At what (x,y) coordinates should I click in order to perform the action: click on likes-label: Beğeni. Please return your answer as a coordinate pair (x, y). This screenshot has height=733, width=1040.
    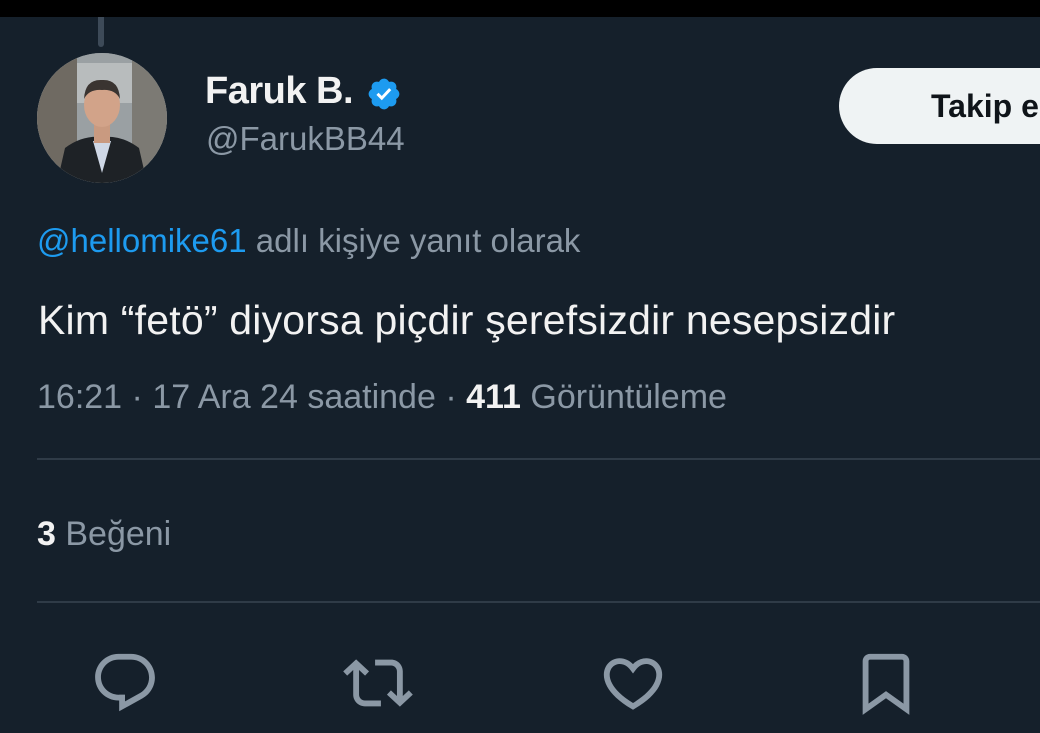
    Looking at the image, I should click on (113, 534).